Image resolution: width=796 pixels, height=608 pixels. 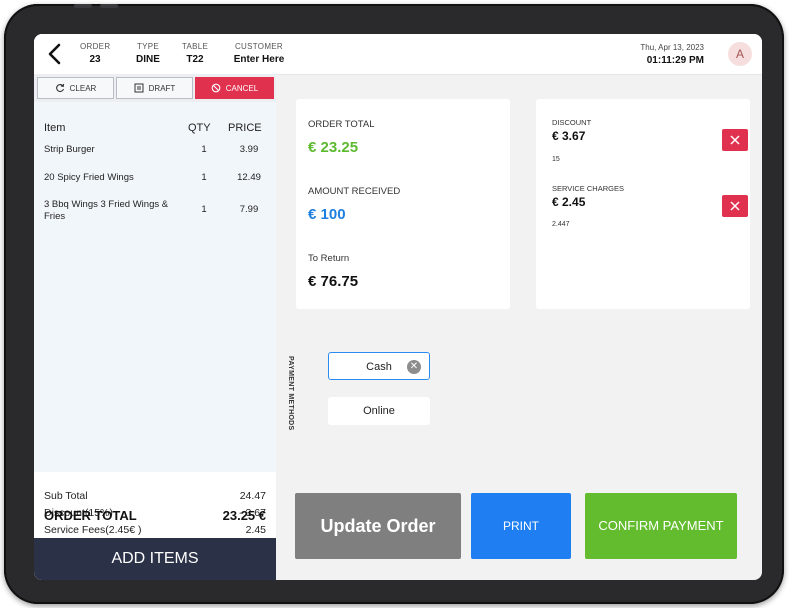 What do you see at coordinates (155, 559) in the screenshot?
I see `add-items-button: ADD ITEMS` at bounding box center [155, 559].